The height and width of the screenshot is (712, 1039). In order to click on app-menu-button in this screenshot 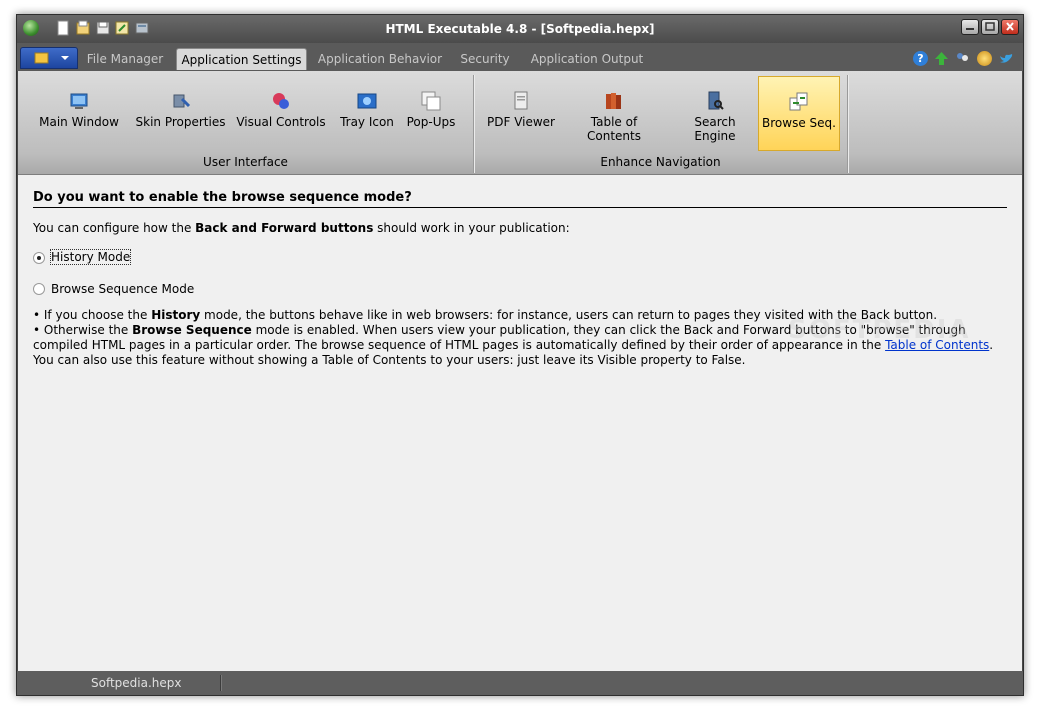, I will do `click(49, 58)`.